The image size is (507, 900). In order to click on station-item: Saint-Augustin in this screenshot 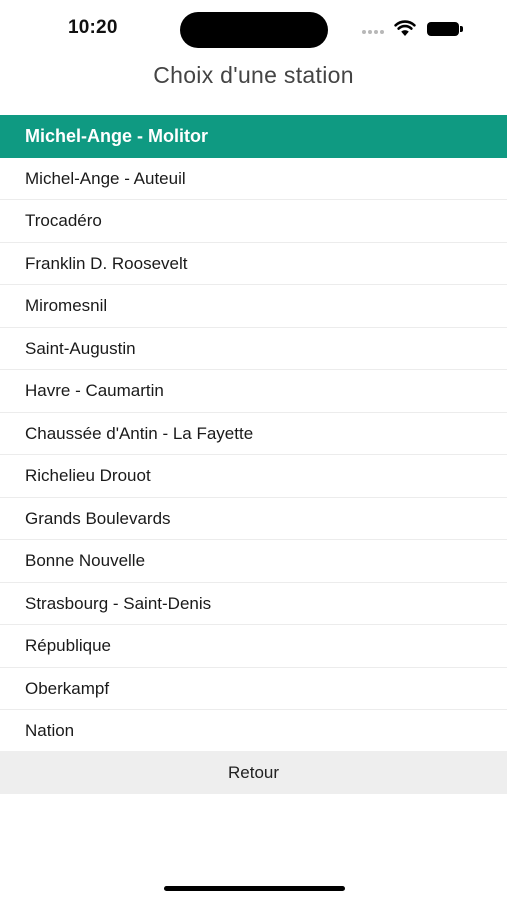, I will do `click(253, 349)`.